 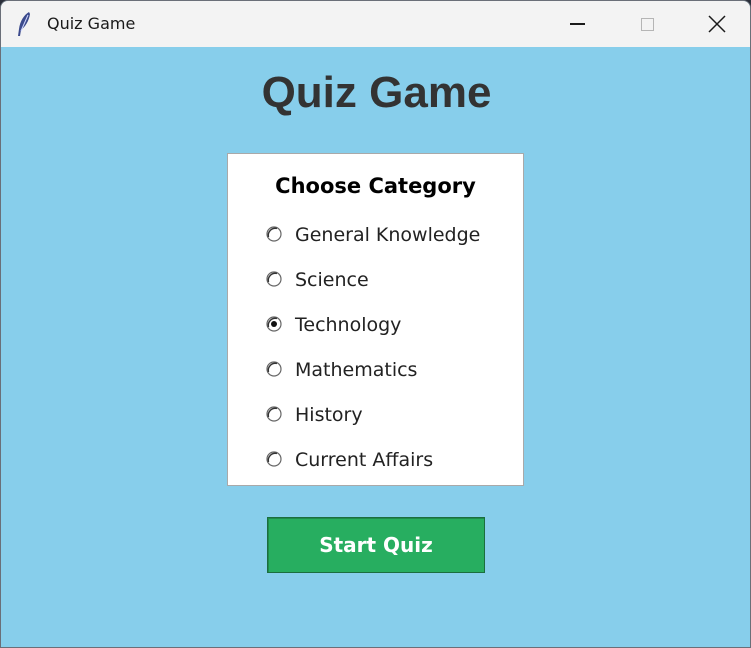 I want to click on window-title: Quiz Game, so click(x=91, y=23).